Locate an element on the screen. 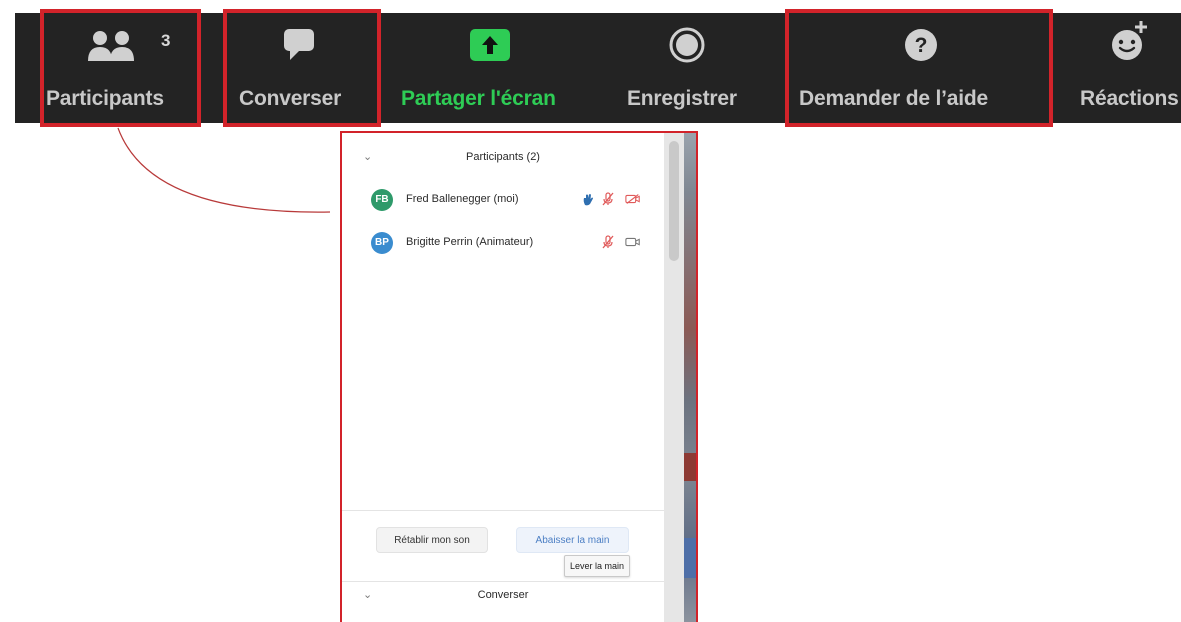 This screenshot has width=1181, height=622. unmute-button: Rétablir mon son is located at coordinates (432, 540).